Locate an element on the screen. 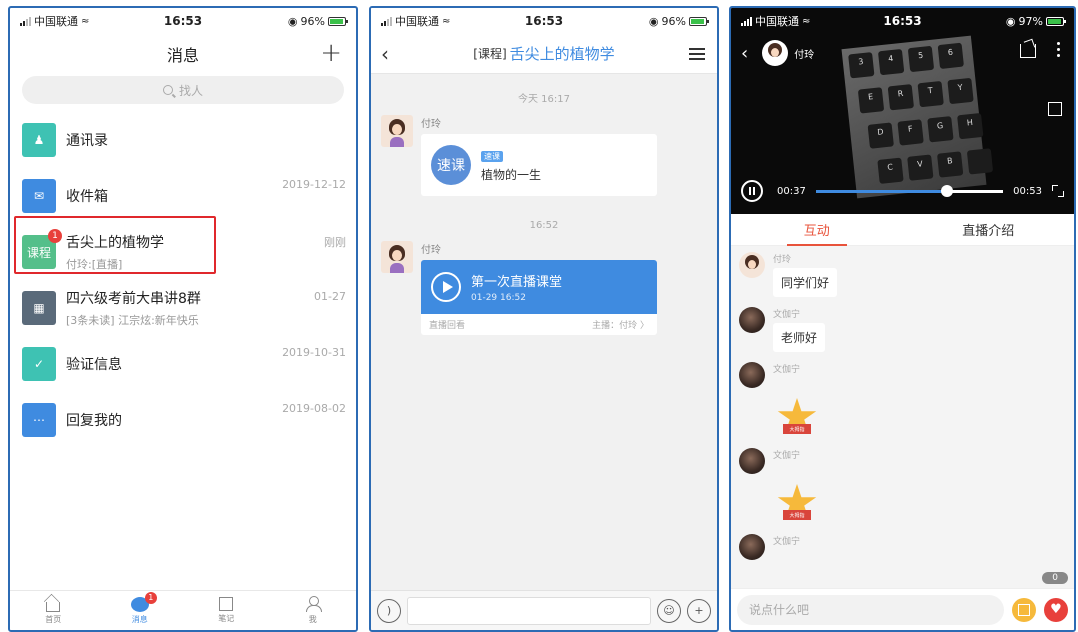 This screenshot has height=632, width=1078. tab-note: 笔记 is located at coordinates (226, 610).